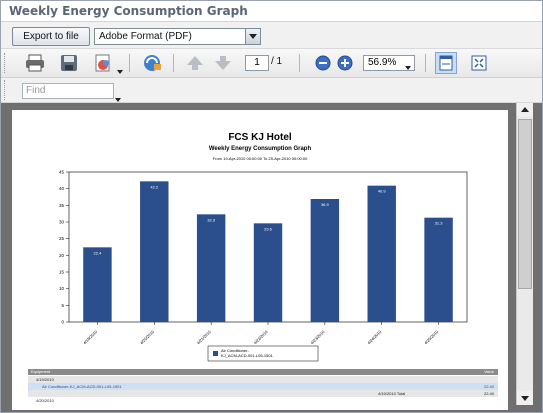 This screenshot has height=413, width=543. I want to click on refresh-icon, so click(151, 63).